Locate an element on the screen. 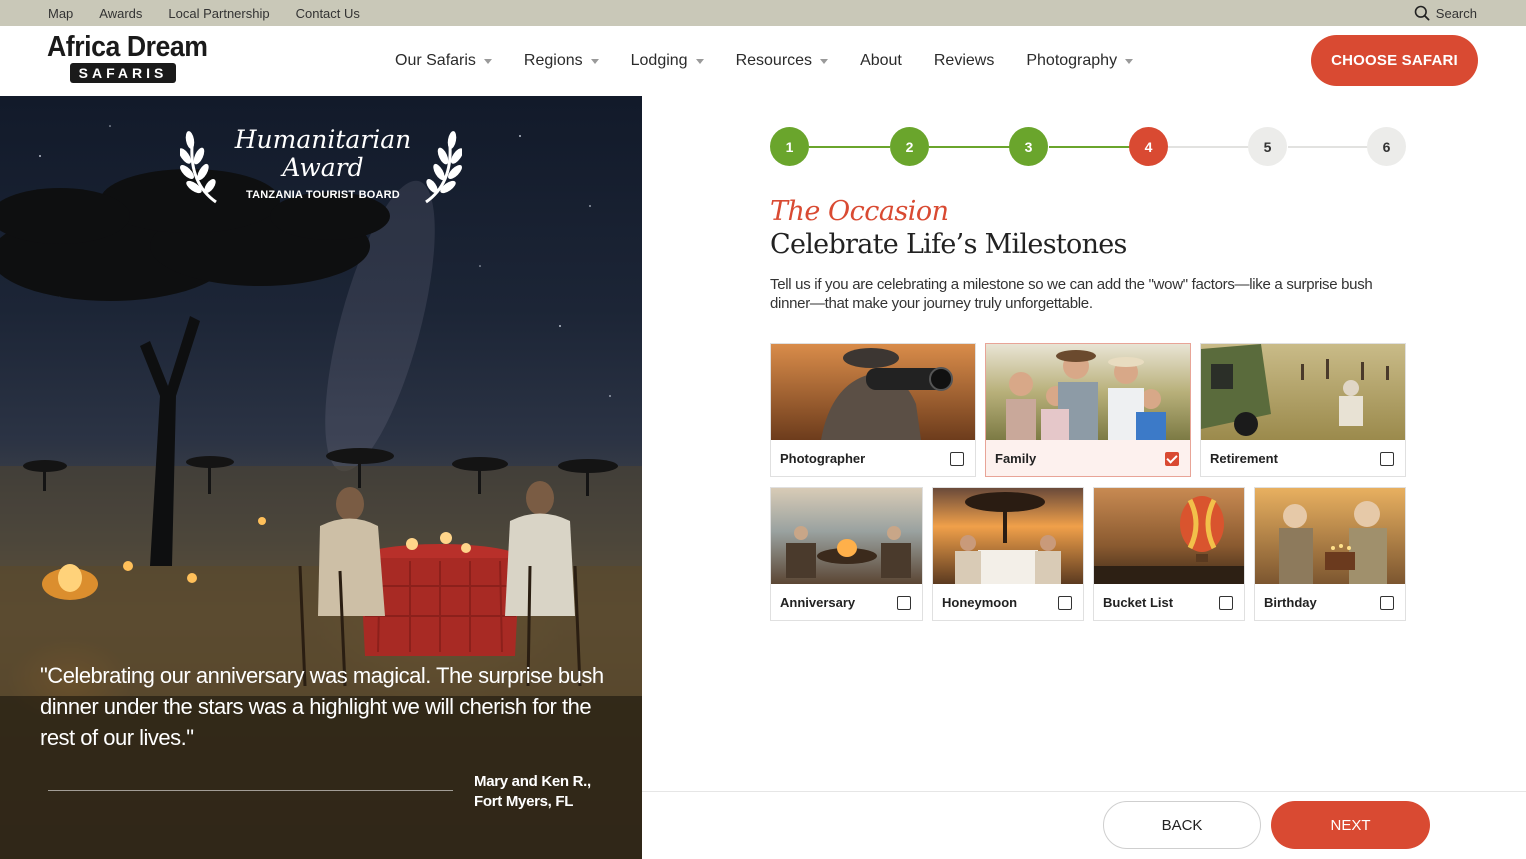 This screenshot has height=859, width=1526. nav-item-regions: Regions is located at coordinates (561, 61).